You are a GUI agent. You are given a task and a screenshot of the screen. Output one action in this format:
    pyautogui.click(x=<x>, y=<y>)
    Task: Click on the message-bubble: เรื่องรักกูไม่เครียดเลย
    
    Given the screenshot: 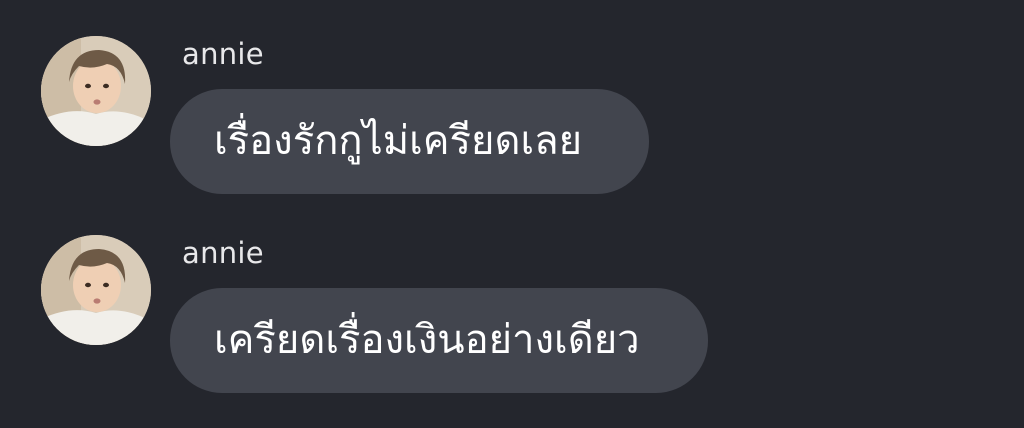 What is the action you would take?
    pyautogui.click(x=409, y=141)
    